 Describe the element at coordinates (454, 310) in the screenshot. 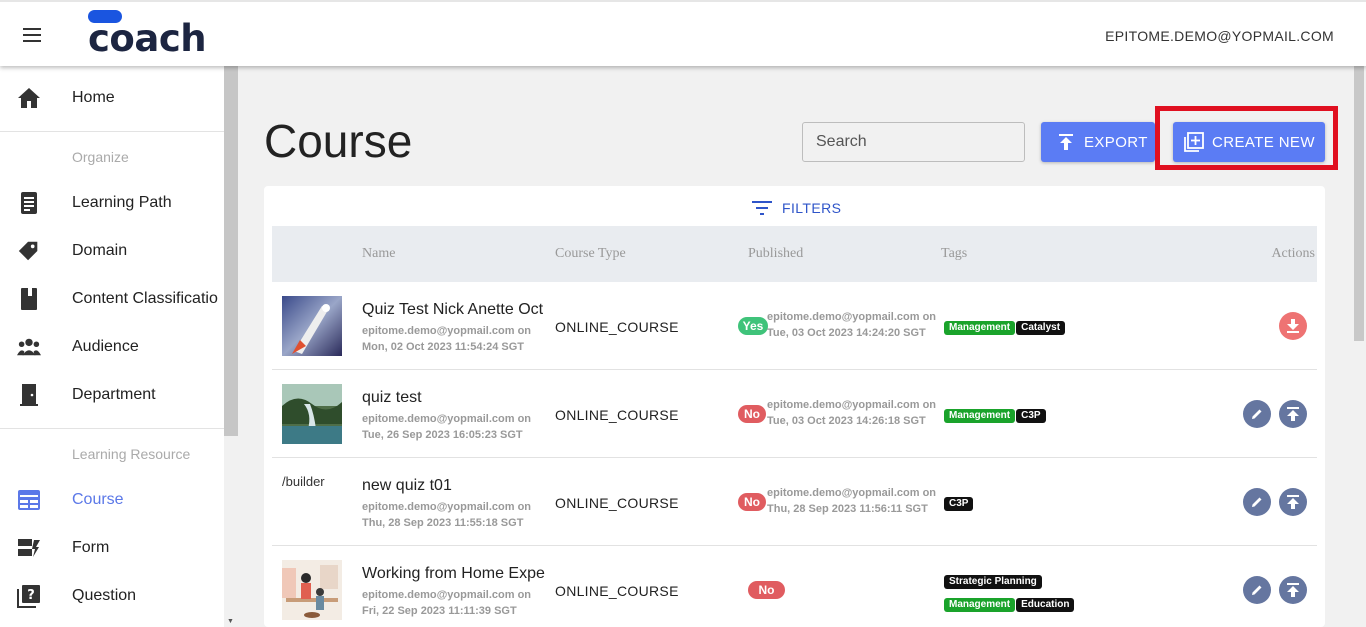

I see `course-name: Quiz Test Nick Anette Oct` at that location.